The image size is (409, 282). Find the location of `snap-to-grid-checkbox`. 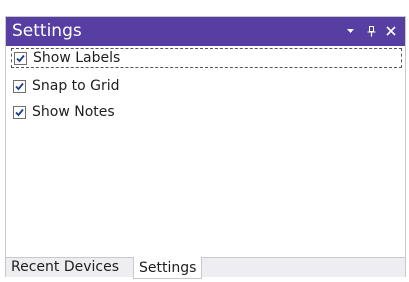

snap-to-grid-checkbox is located at coordinates (19, 86).